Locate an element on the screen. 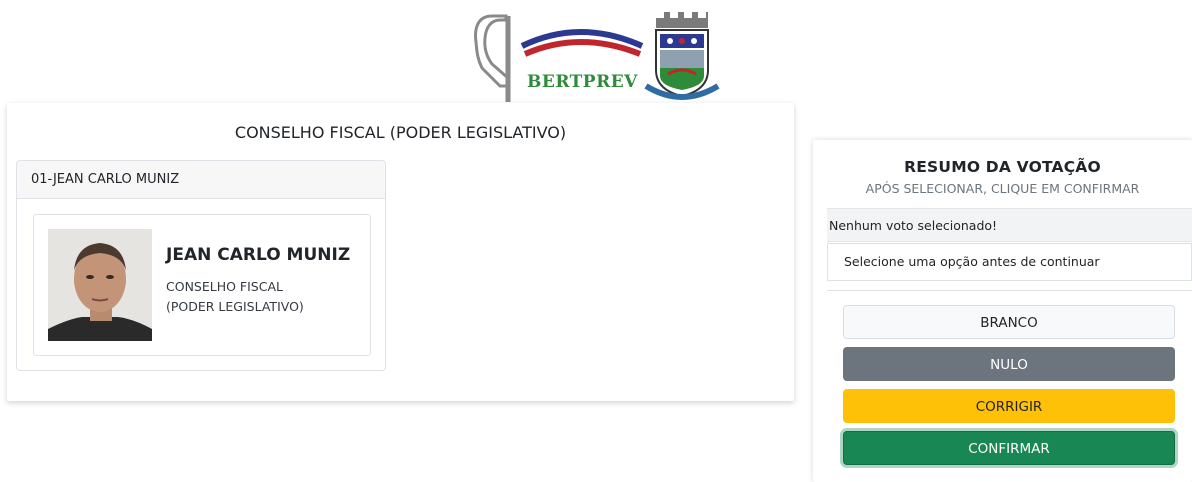 This screenshot has width=1192, height=482. logo-text: BERTPREV is located at coordinates (582, 82).